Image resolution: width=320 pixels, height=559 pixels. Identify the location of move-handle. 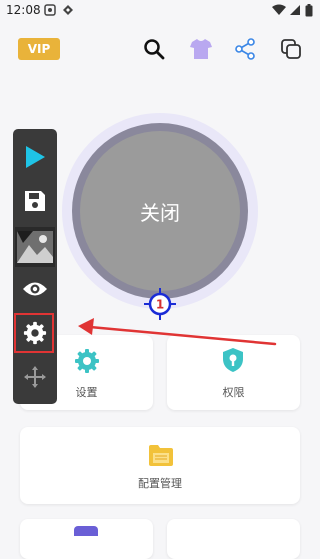
(35, 377).